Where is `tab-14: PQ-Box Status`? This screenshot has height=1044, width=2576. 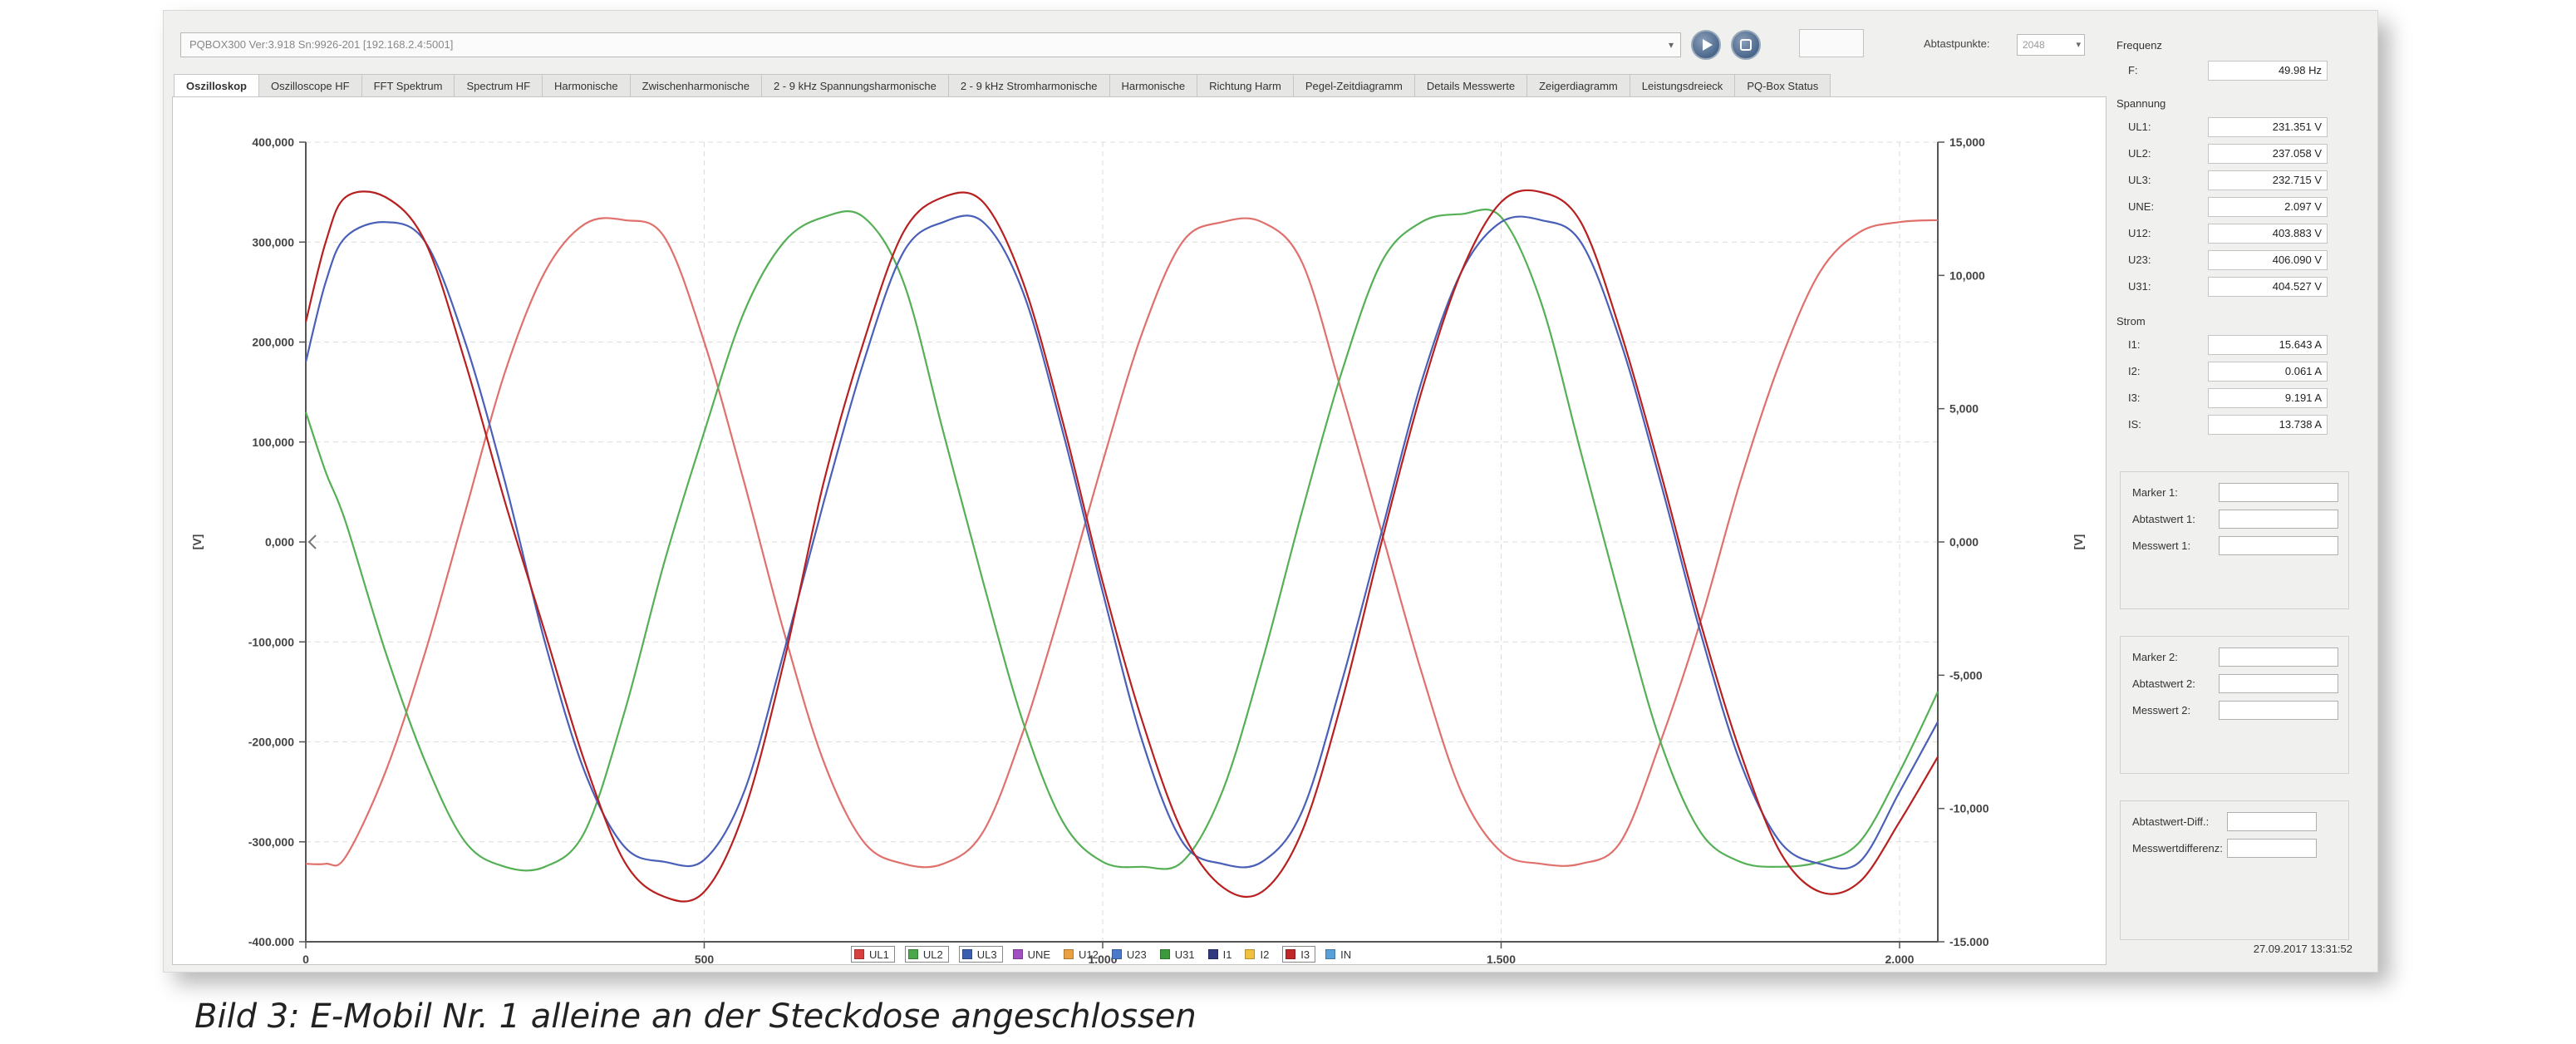 tab-14: PQ-Box Status is located at coordinates (1782, 85).